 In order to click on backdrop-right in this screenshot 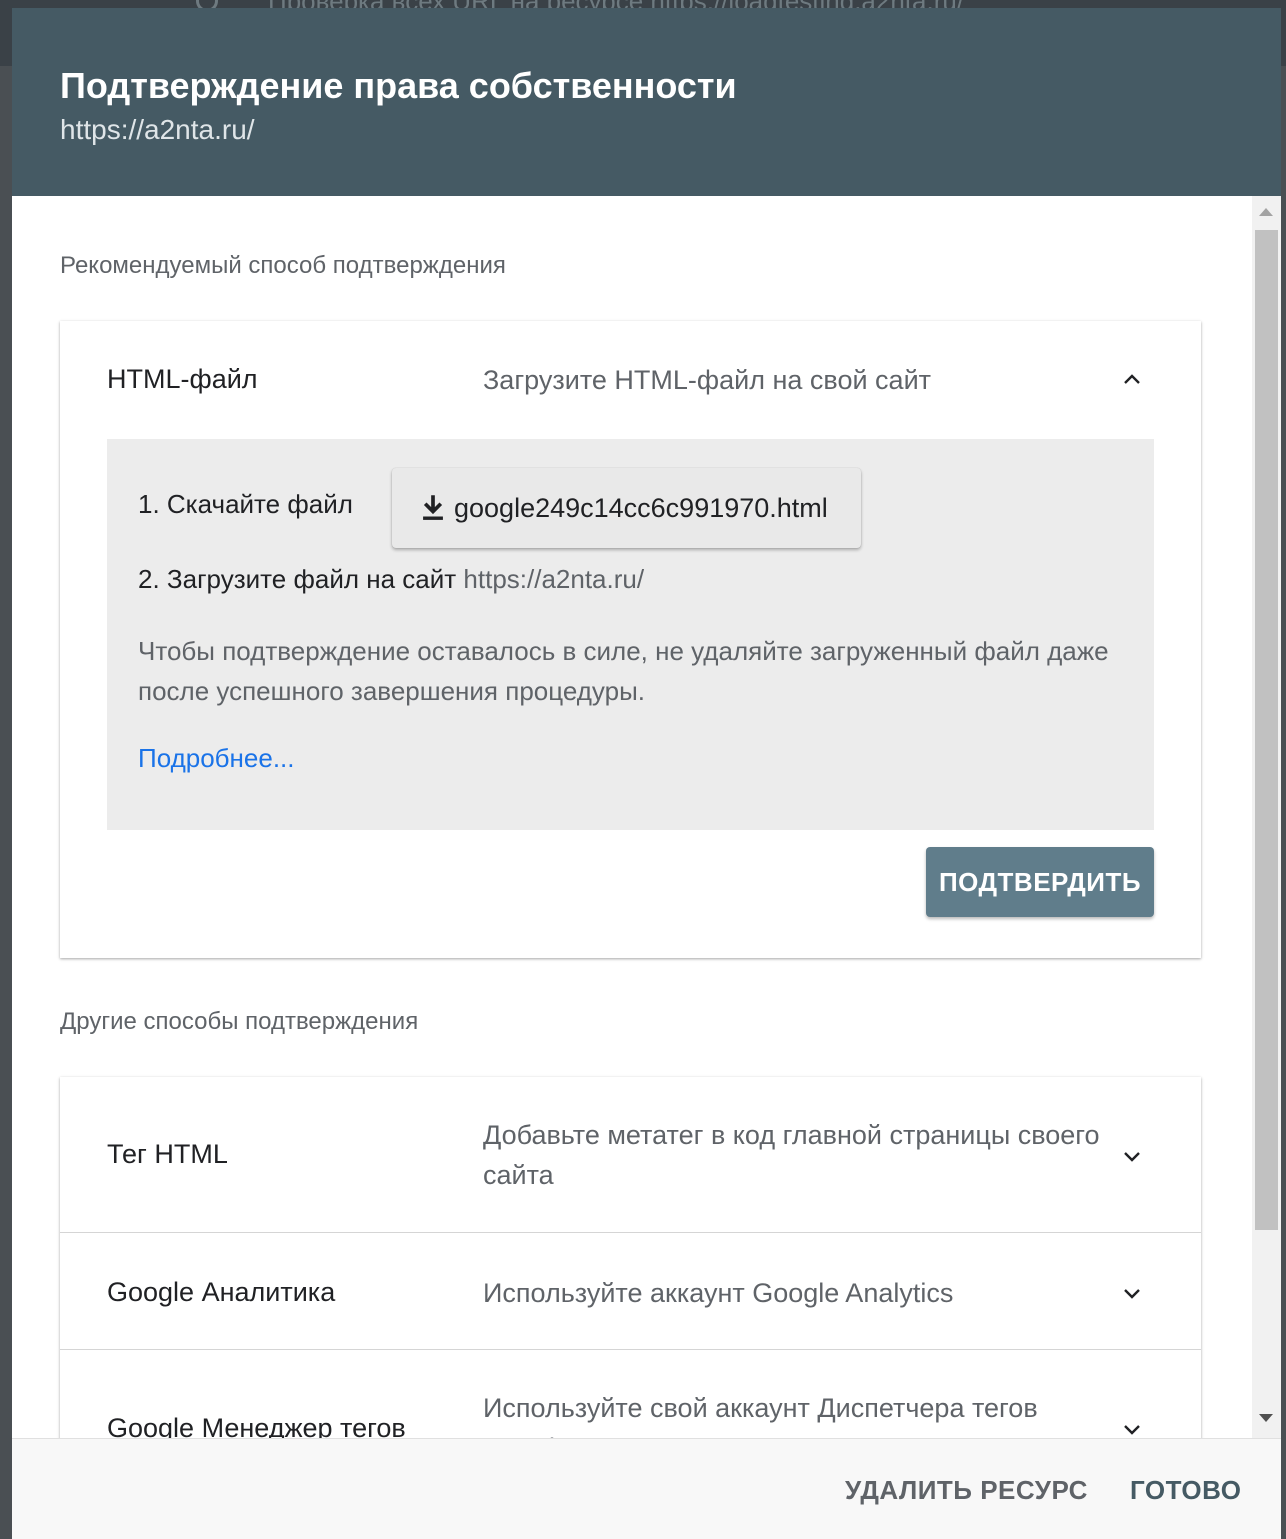, I will do `click(1283, 802)`.